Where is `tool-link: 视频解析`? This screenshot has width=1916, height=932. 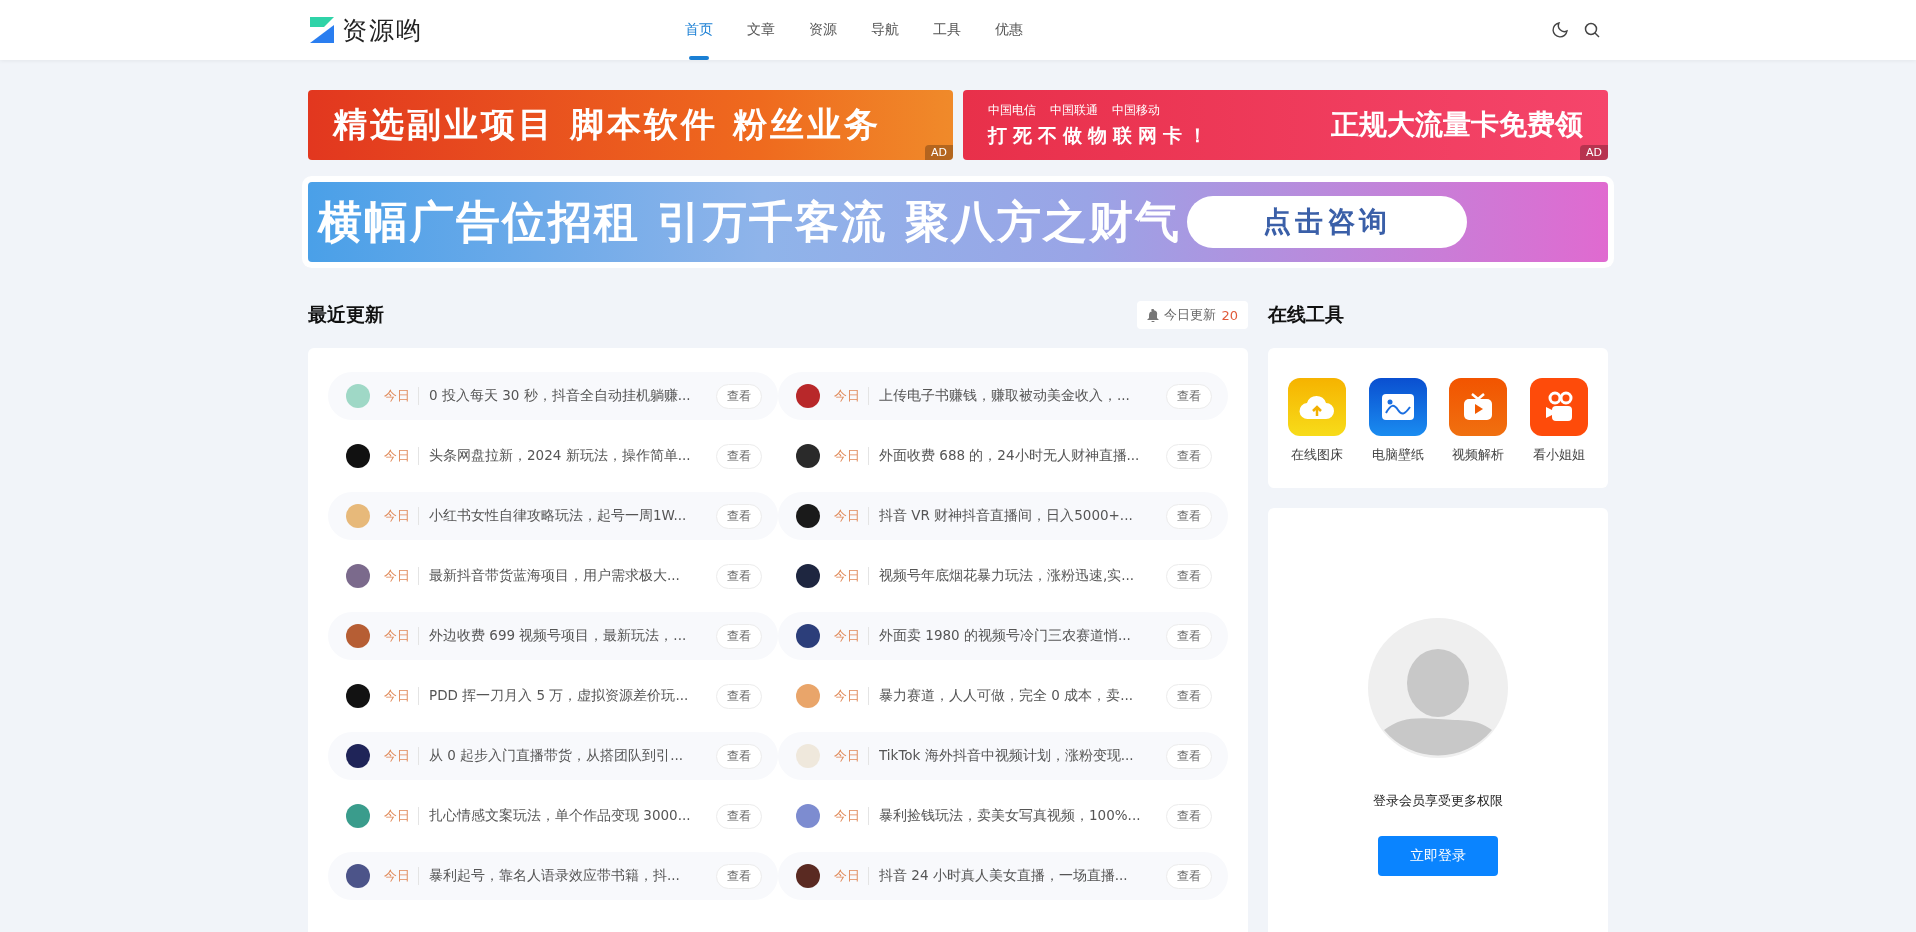 tool-link: 视频解析 is located at coordinates (1478, 421).